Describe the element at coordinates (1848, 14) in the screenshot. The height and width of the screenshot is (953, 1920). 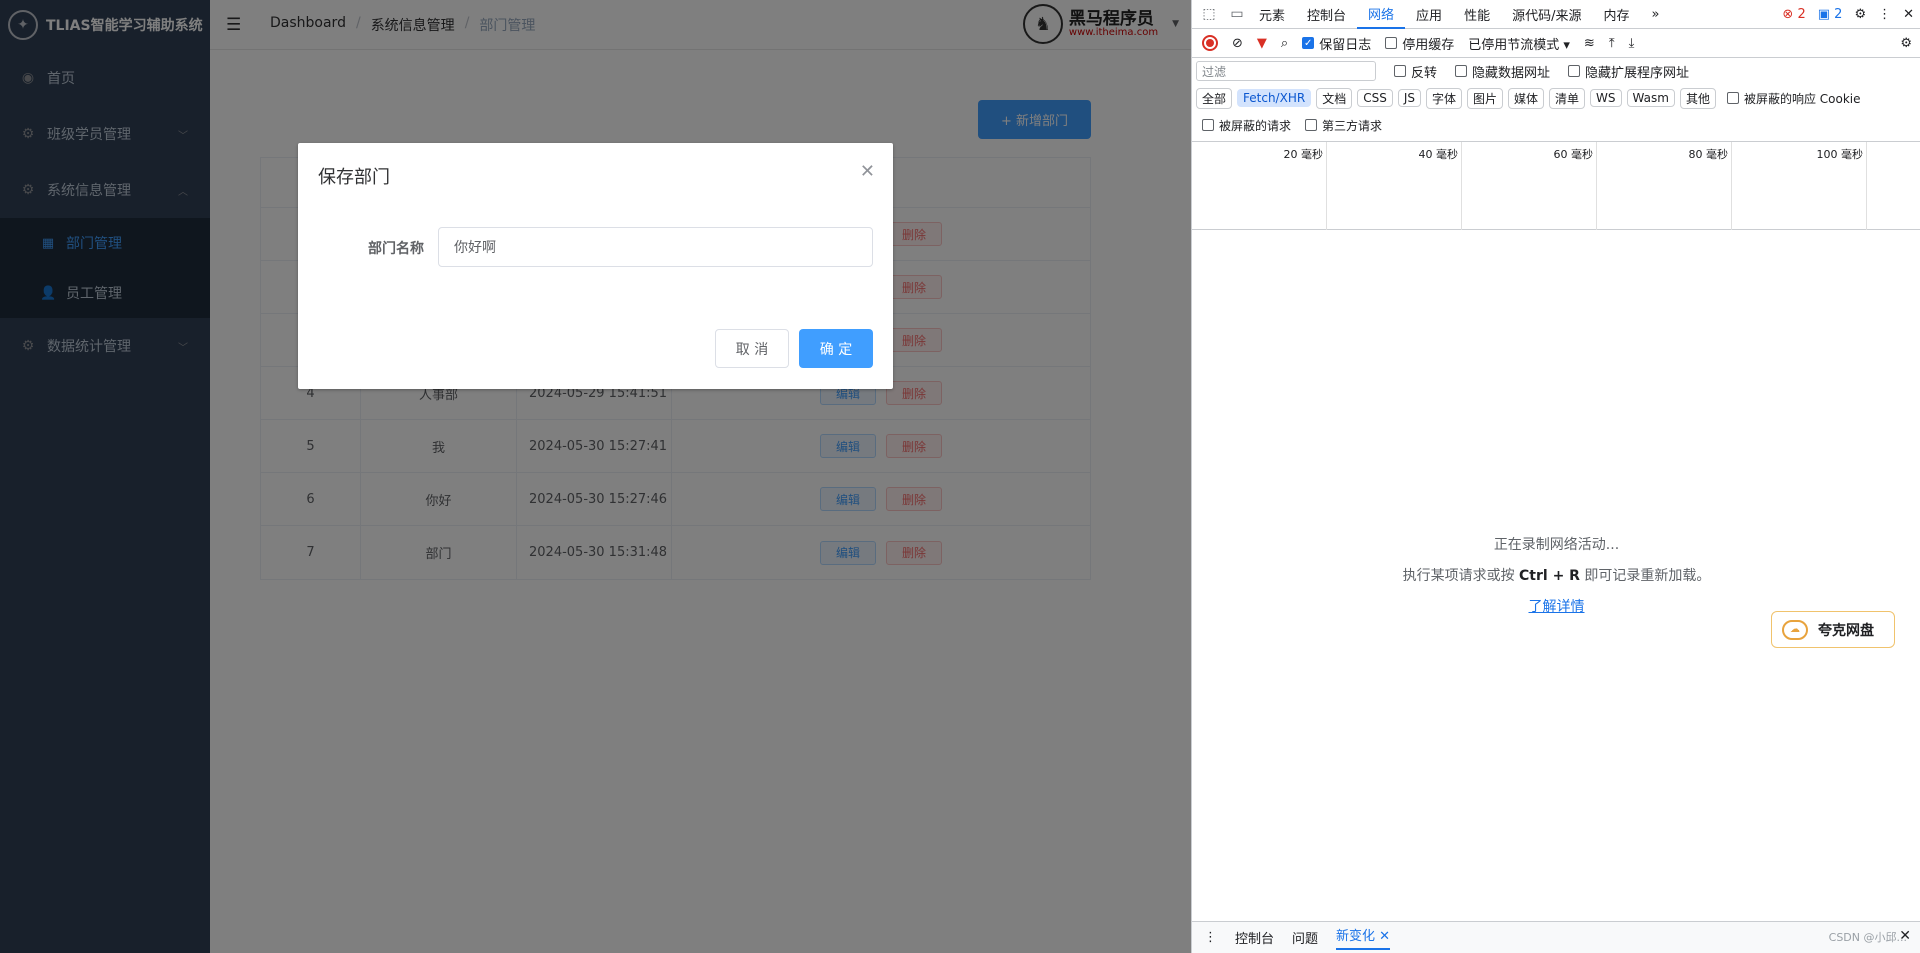
I see `devtools-status: ⊗ 2 ▣ 2 ⚙ ⋮ ✕` at that location.